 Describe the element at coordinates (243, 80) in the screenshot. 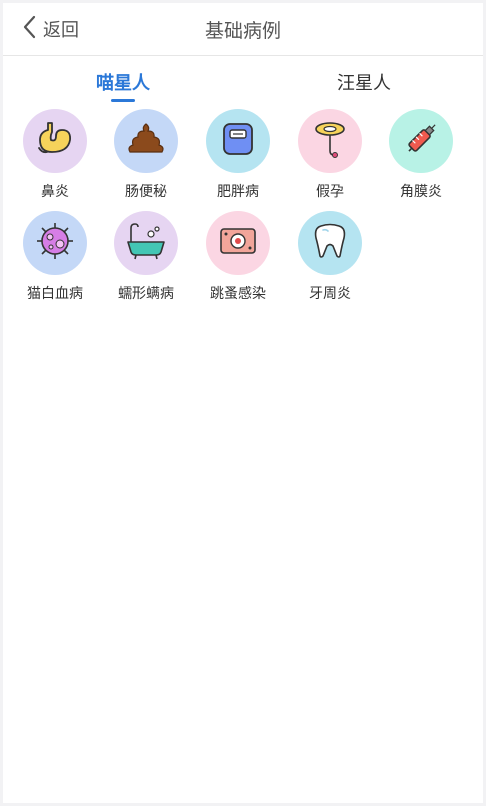

I see `tab-bar: 喵星人 汪星人` at that location.